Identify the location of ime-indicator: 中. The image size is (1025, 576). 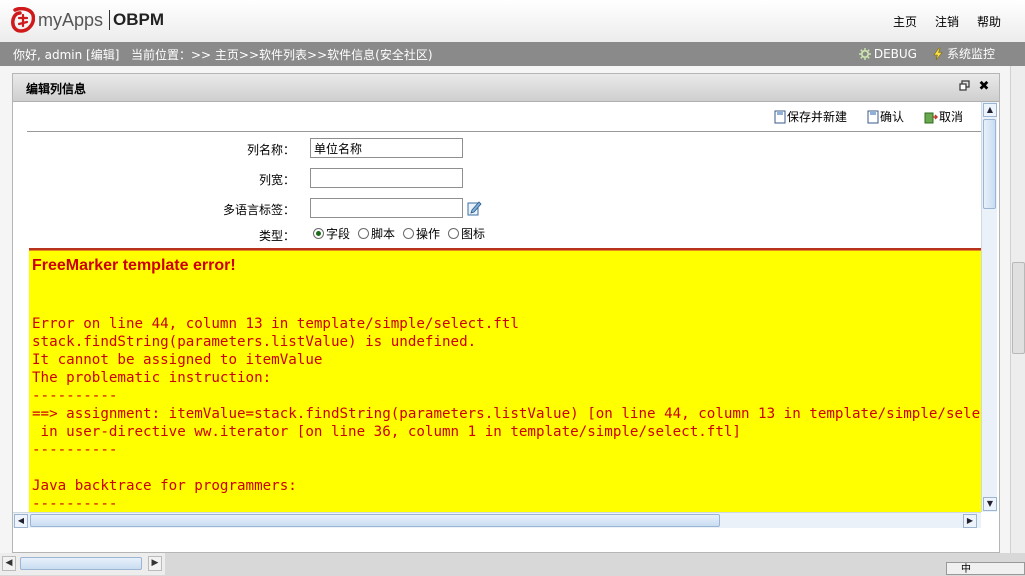
(985, 568).